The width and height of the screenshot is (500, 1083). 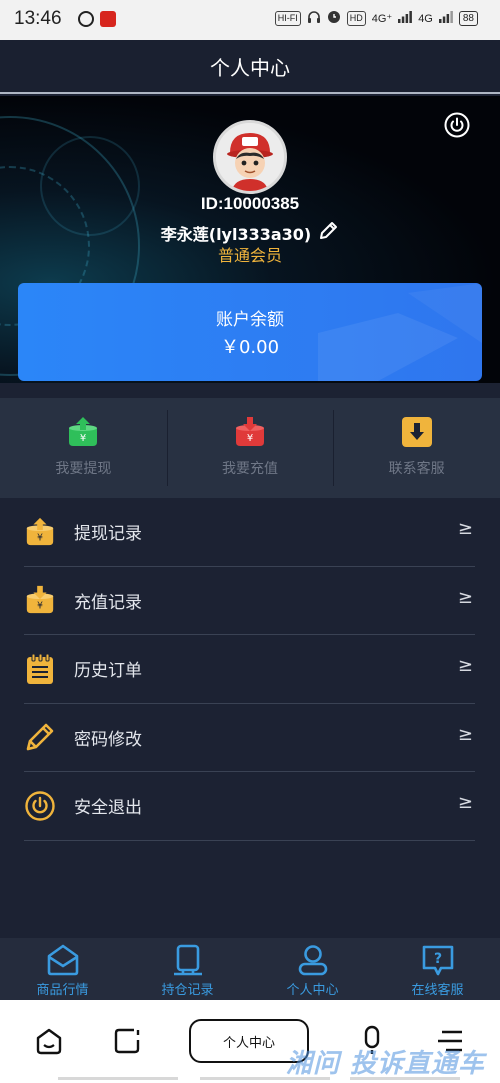 I want to click on member-level: 普通会员, so click(x=249, y=255).